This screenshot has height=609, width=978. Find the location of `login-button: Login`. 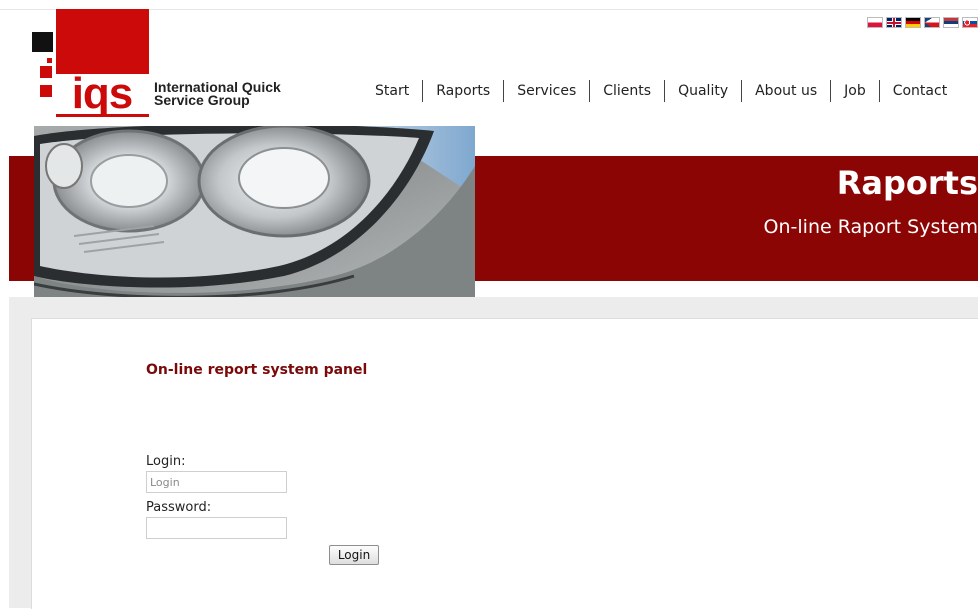

login-button: Login is located at coordinates (354, 555).